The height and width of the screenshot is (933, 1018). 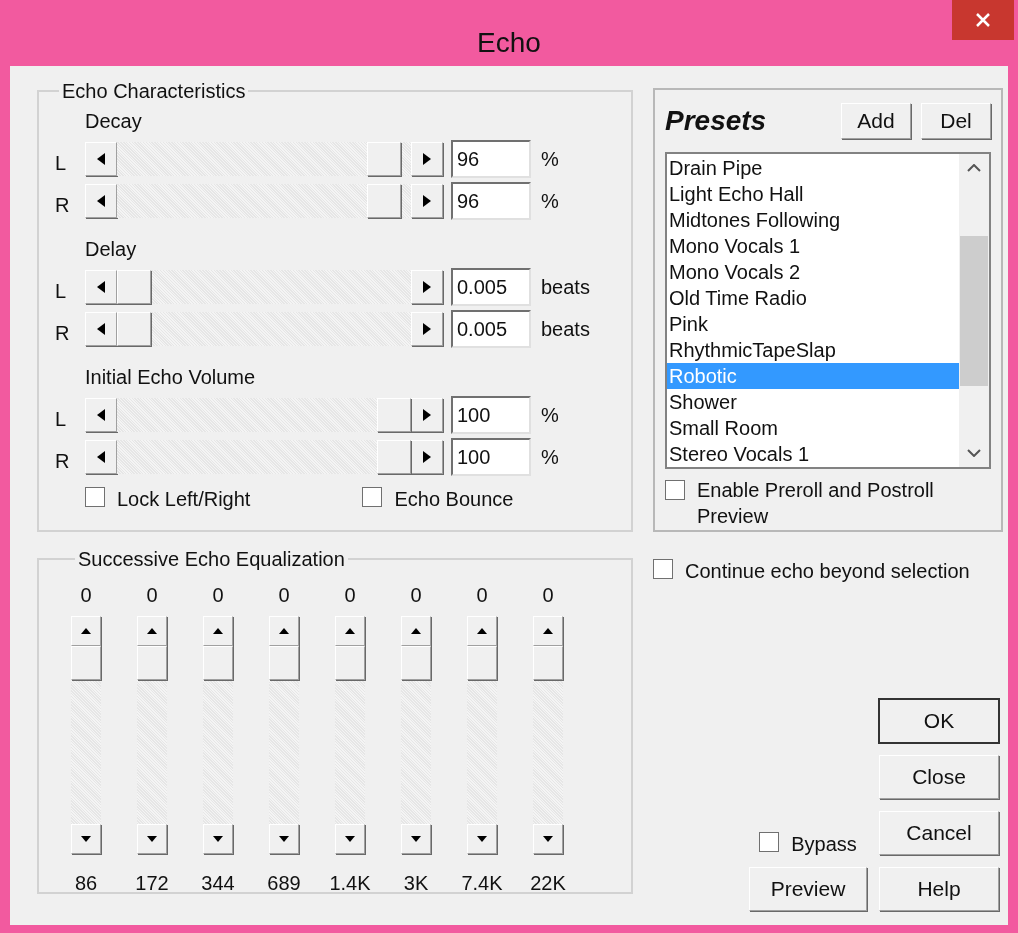 What do you see at coordinates (974, 168) in the screenshot?
I see `chevron-up-icon` at bounding box center [974, 168].